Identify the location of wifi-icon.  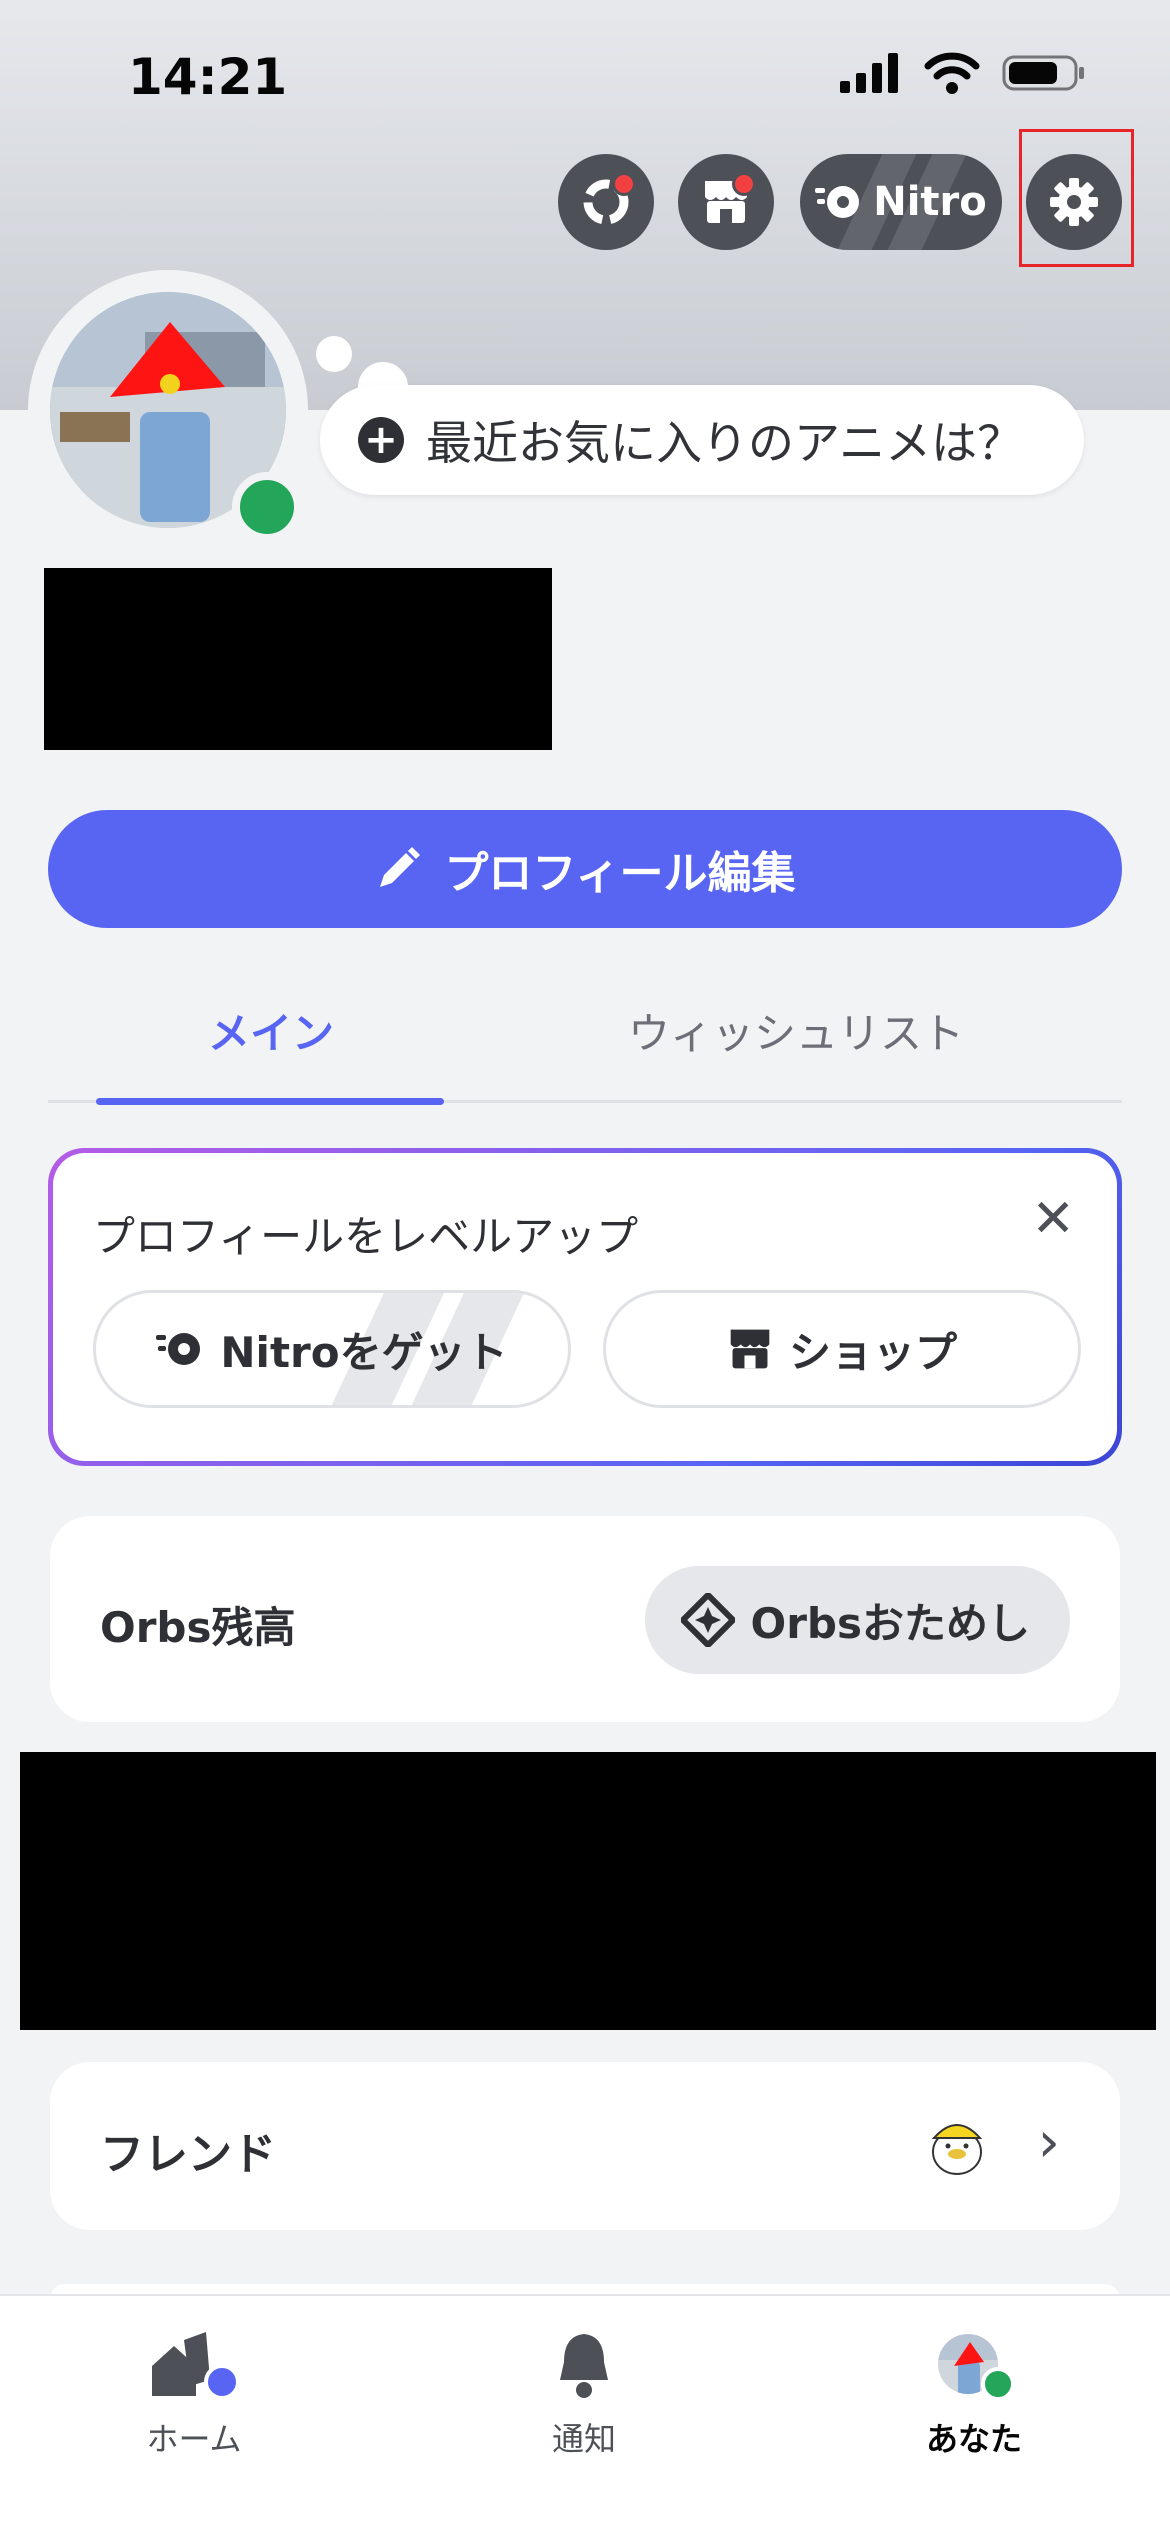
(952, 73).